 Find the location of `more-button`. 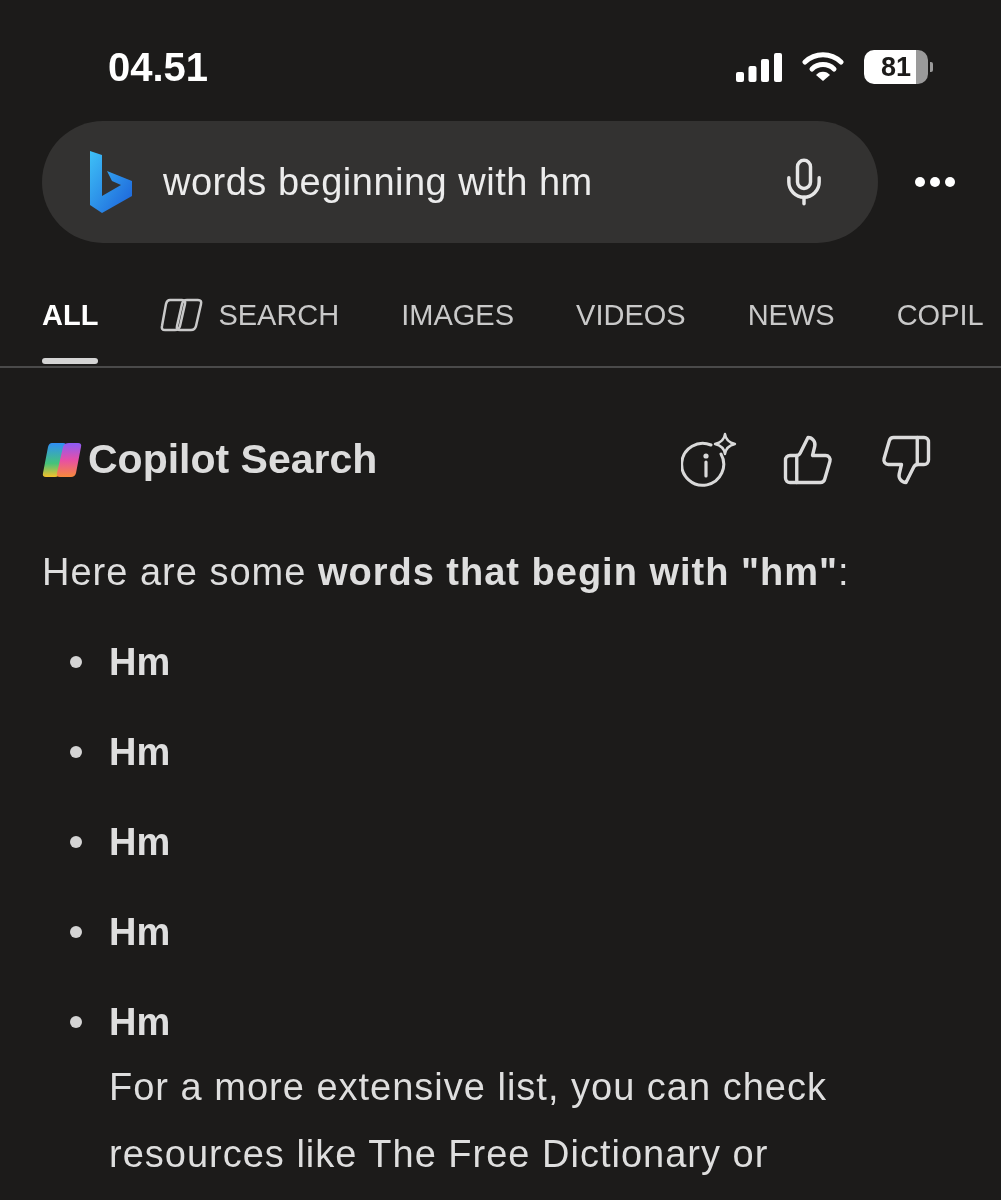

more-button is located at coordinates (935, 182).